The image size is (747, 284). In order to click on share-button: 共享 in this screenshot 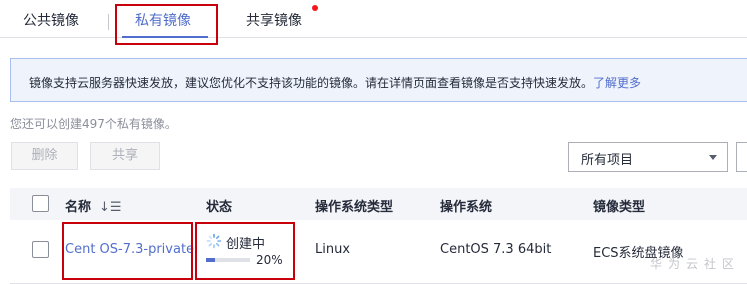, I will do `click(125, 156)`.